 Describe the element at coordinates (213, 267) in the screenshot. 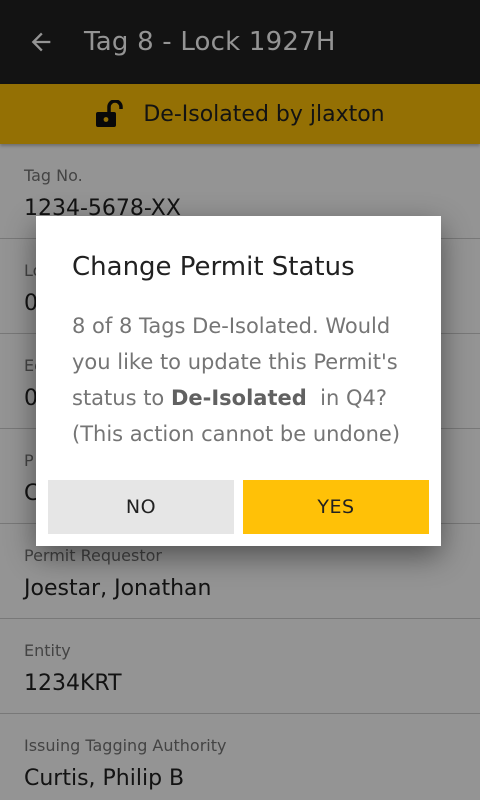

I see `dialog-title: Change Permit Status` at that location.